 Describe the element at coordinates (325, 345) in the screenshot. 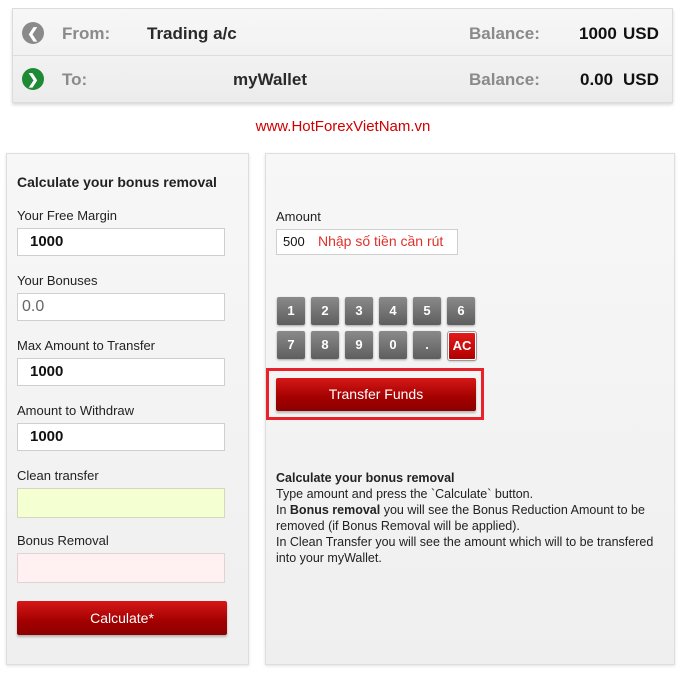

I see `keypad-key-8: 8` at that location.